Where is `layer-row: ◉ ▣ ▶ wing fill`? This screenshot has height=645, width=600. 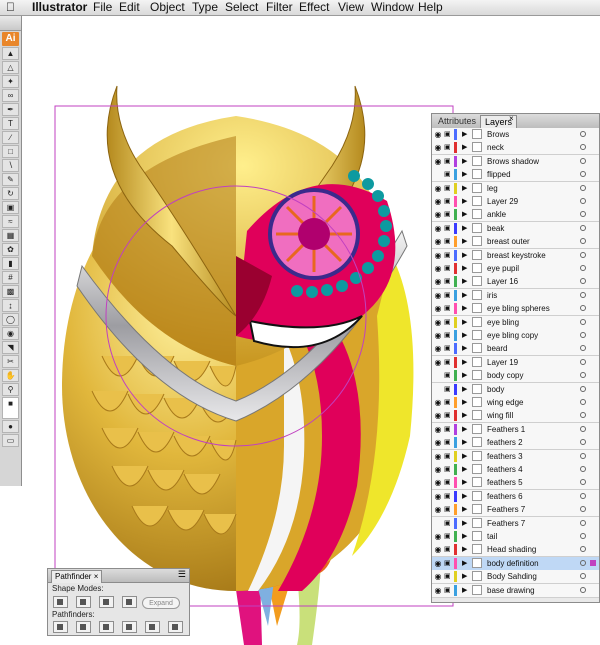
layer-row: ◉ ▣ ▶ wing fill is located at coordinates (515, 416).